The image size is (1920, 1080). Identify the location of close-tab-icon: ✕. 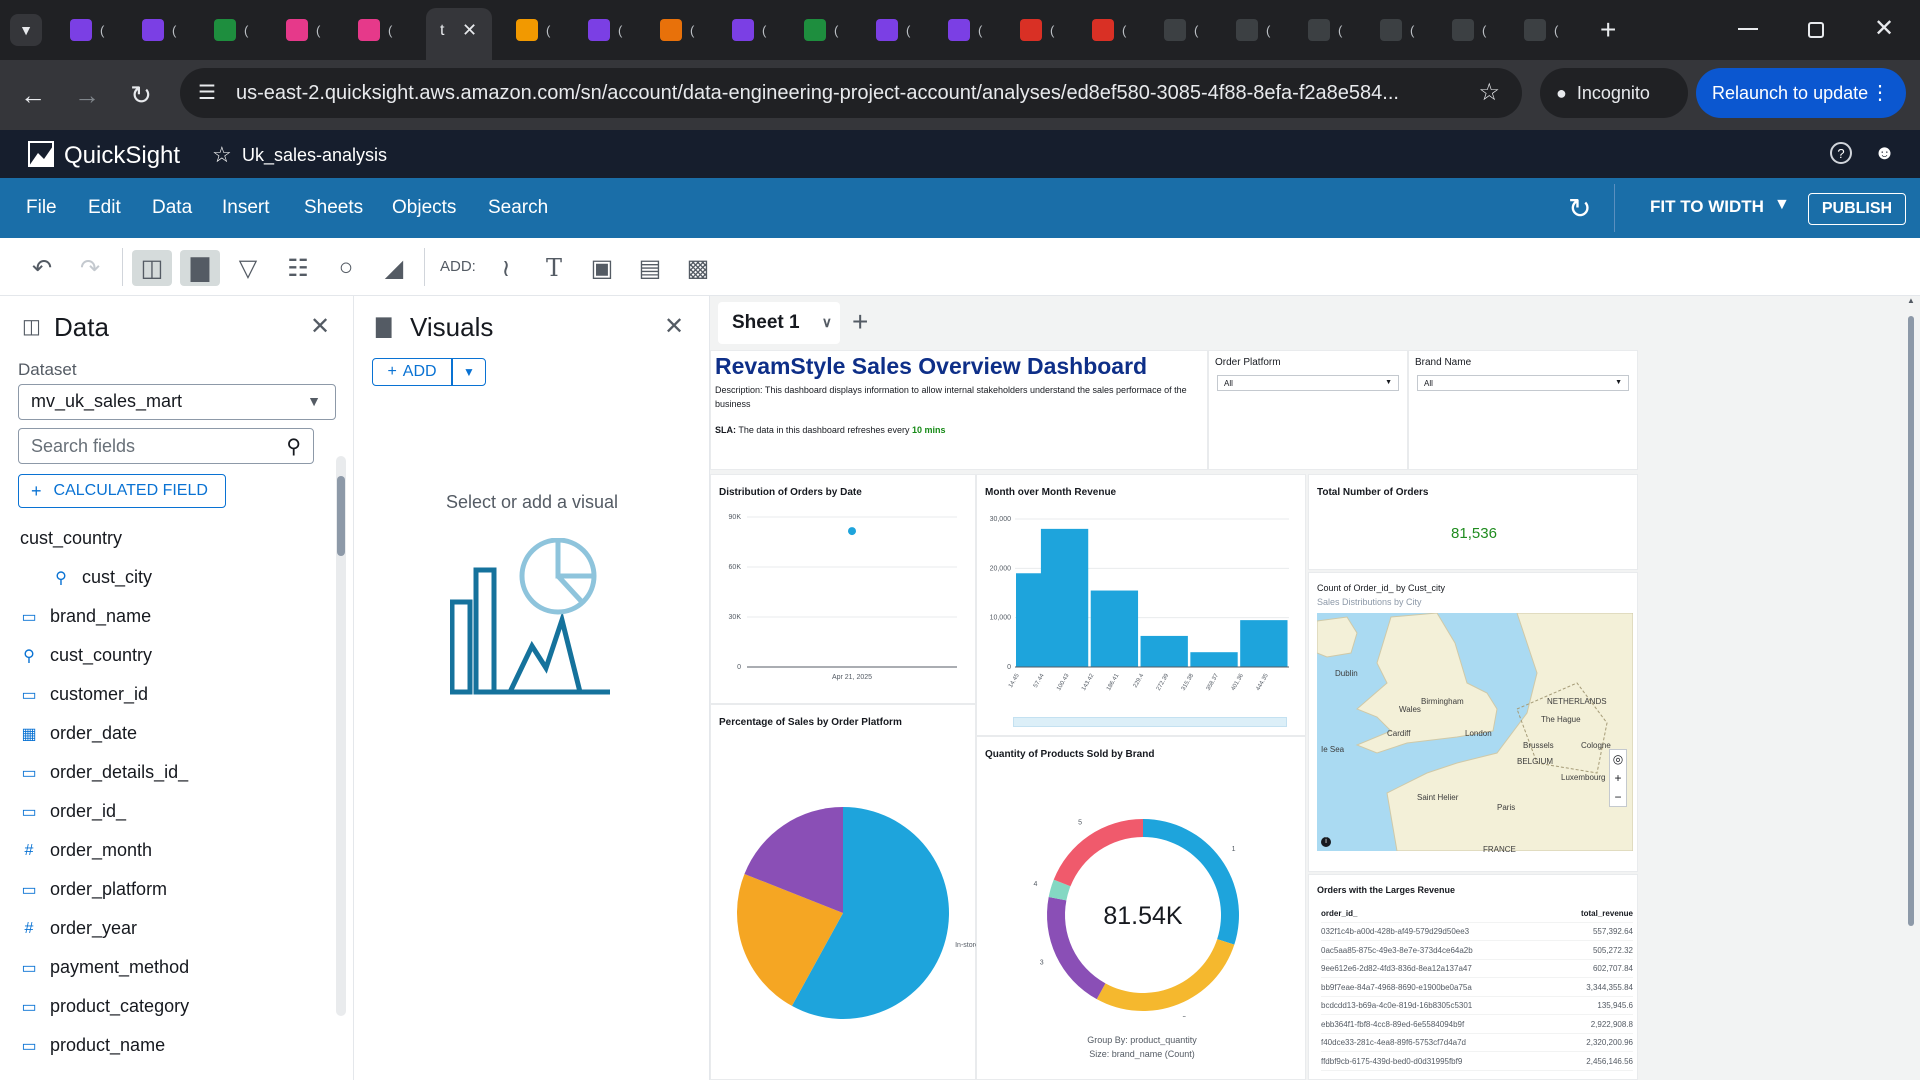
(469, 30).